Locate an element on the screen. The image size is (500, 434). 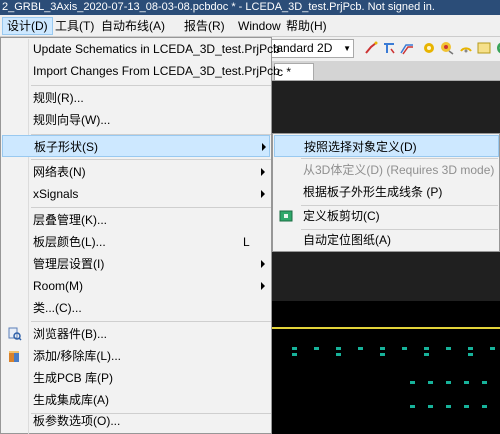
submenu-item-label: 按照选择对象定义(D) is located at coordinates (360, 147).